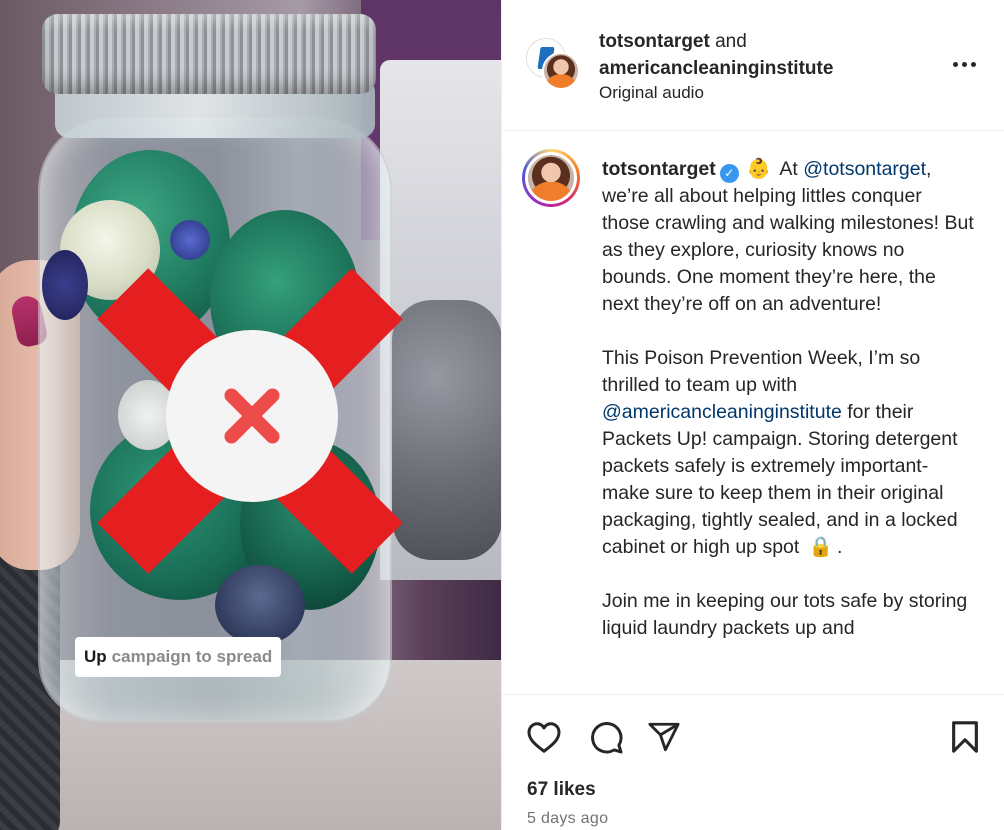 The image size is (1004, 830). What do you see at coordinates (544, 737) in the screenshot?
I see `heart-icon` at bounding box center [544, 737].